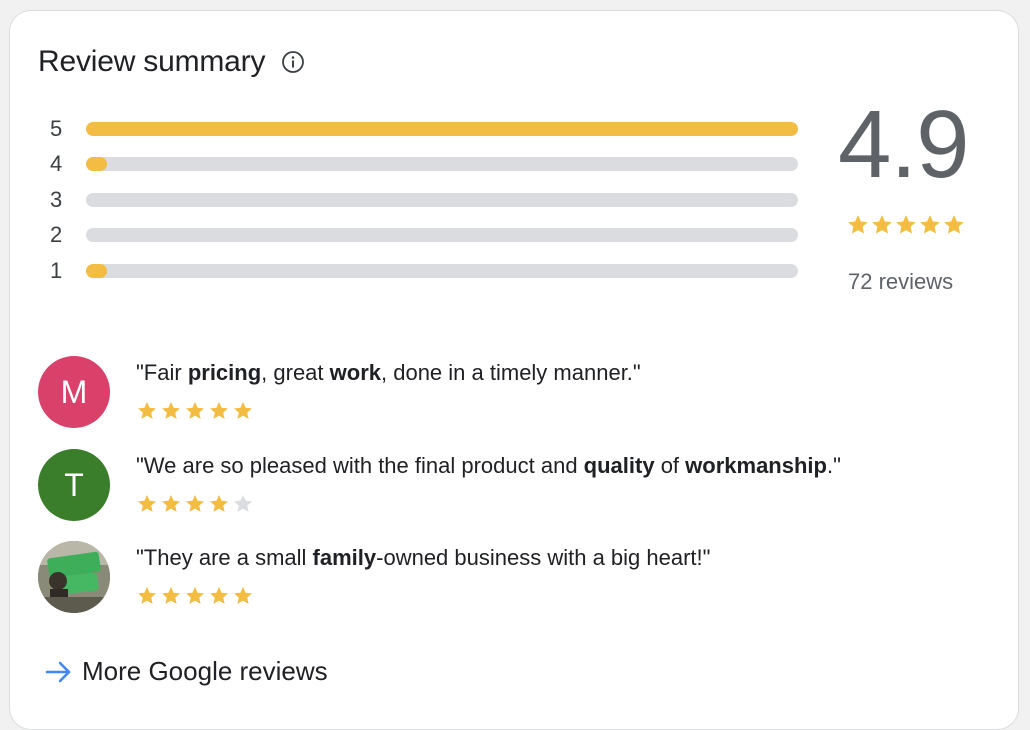 The height and width of the screenshot is (730, 1030). What do you see at coordinates (244, 504) in the screenshot?
I see `star-empty-icon` at bounding box center [244, 504].